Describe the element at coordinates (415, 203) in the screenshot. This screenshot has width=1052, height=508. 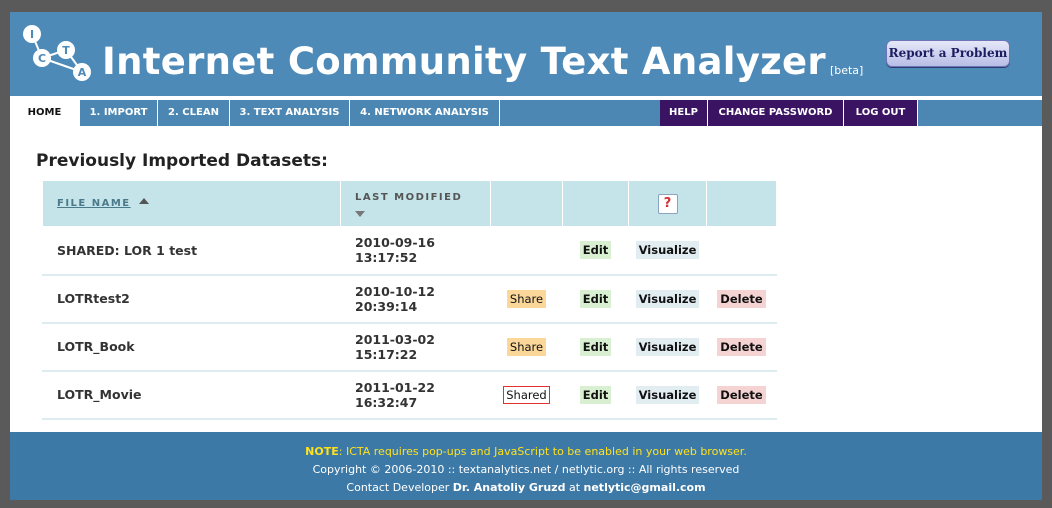
I see `column-last-modified: LAST MODIFIED` at that location.